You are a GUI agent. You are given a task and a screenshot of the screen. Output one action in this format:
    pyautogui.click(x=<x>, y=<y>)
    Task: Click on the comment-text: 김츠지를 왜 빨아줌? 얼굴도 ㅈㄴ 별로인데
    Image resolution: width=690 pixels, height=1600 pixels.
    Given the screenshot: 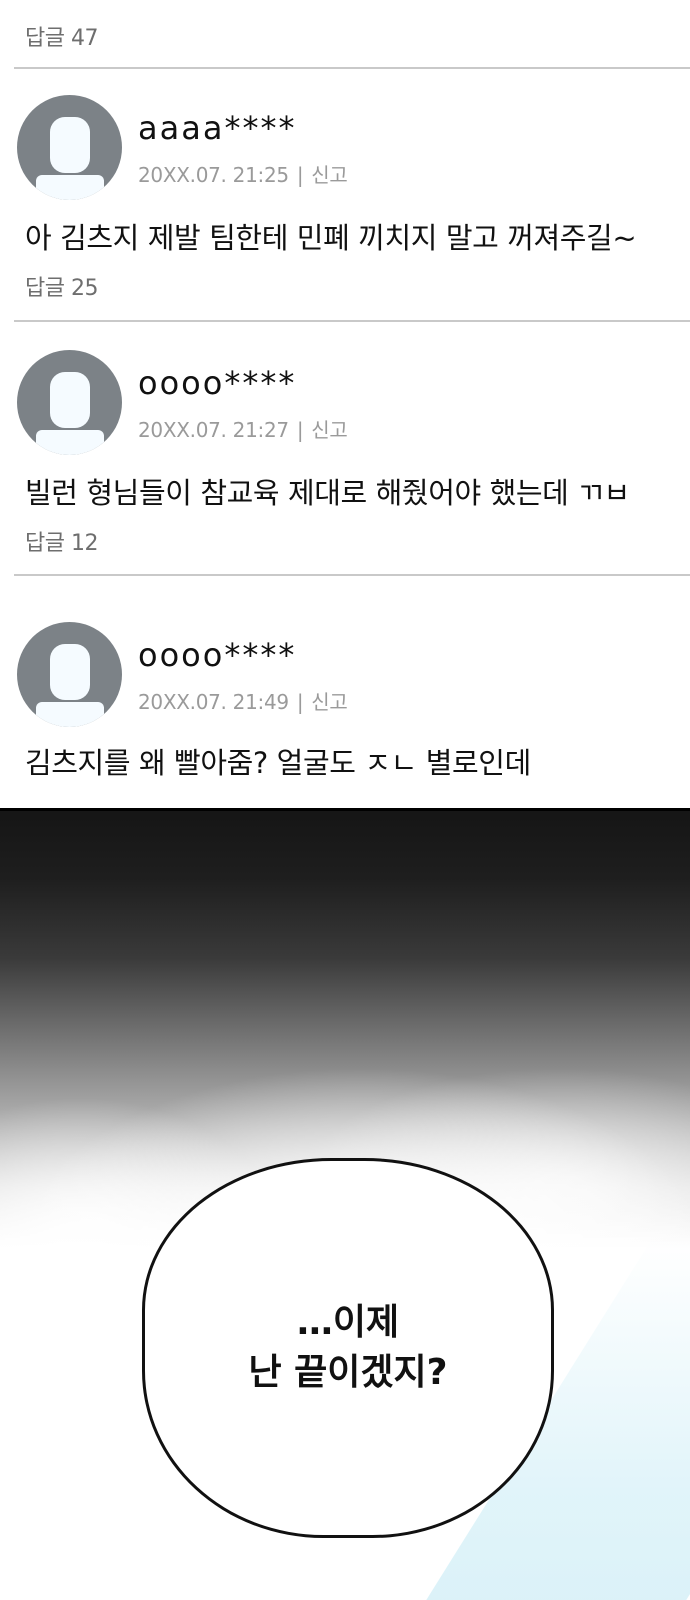 What is the action you would take?
    pyautogui.click(x=278, y=763)
    